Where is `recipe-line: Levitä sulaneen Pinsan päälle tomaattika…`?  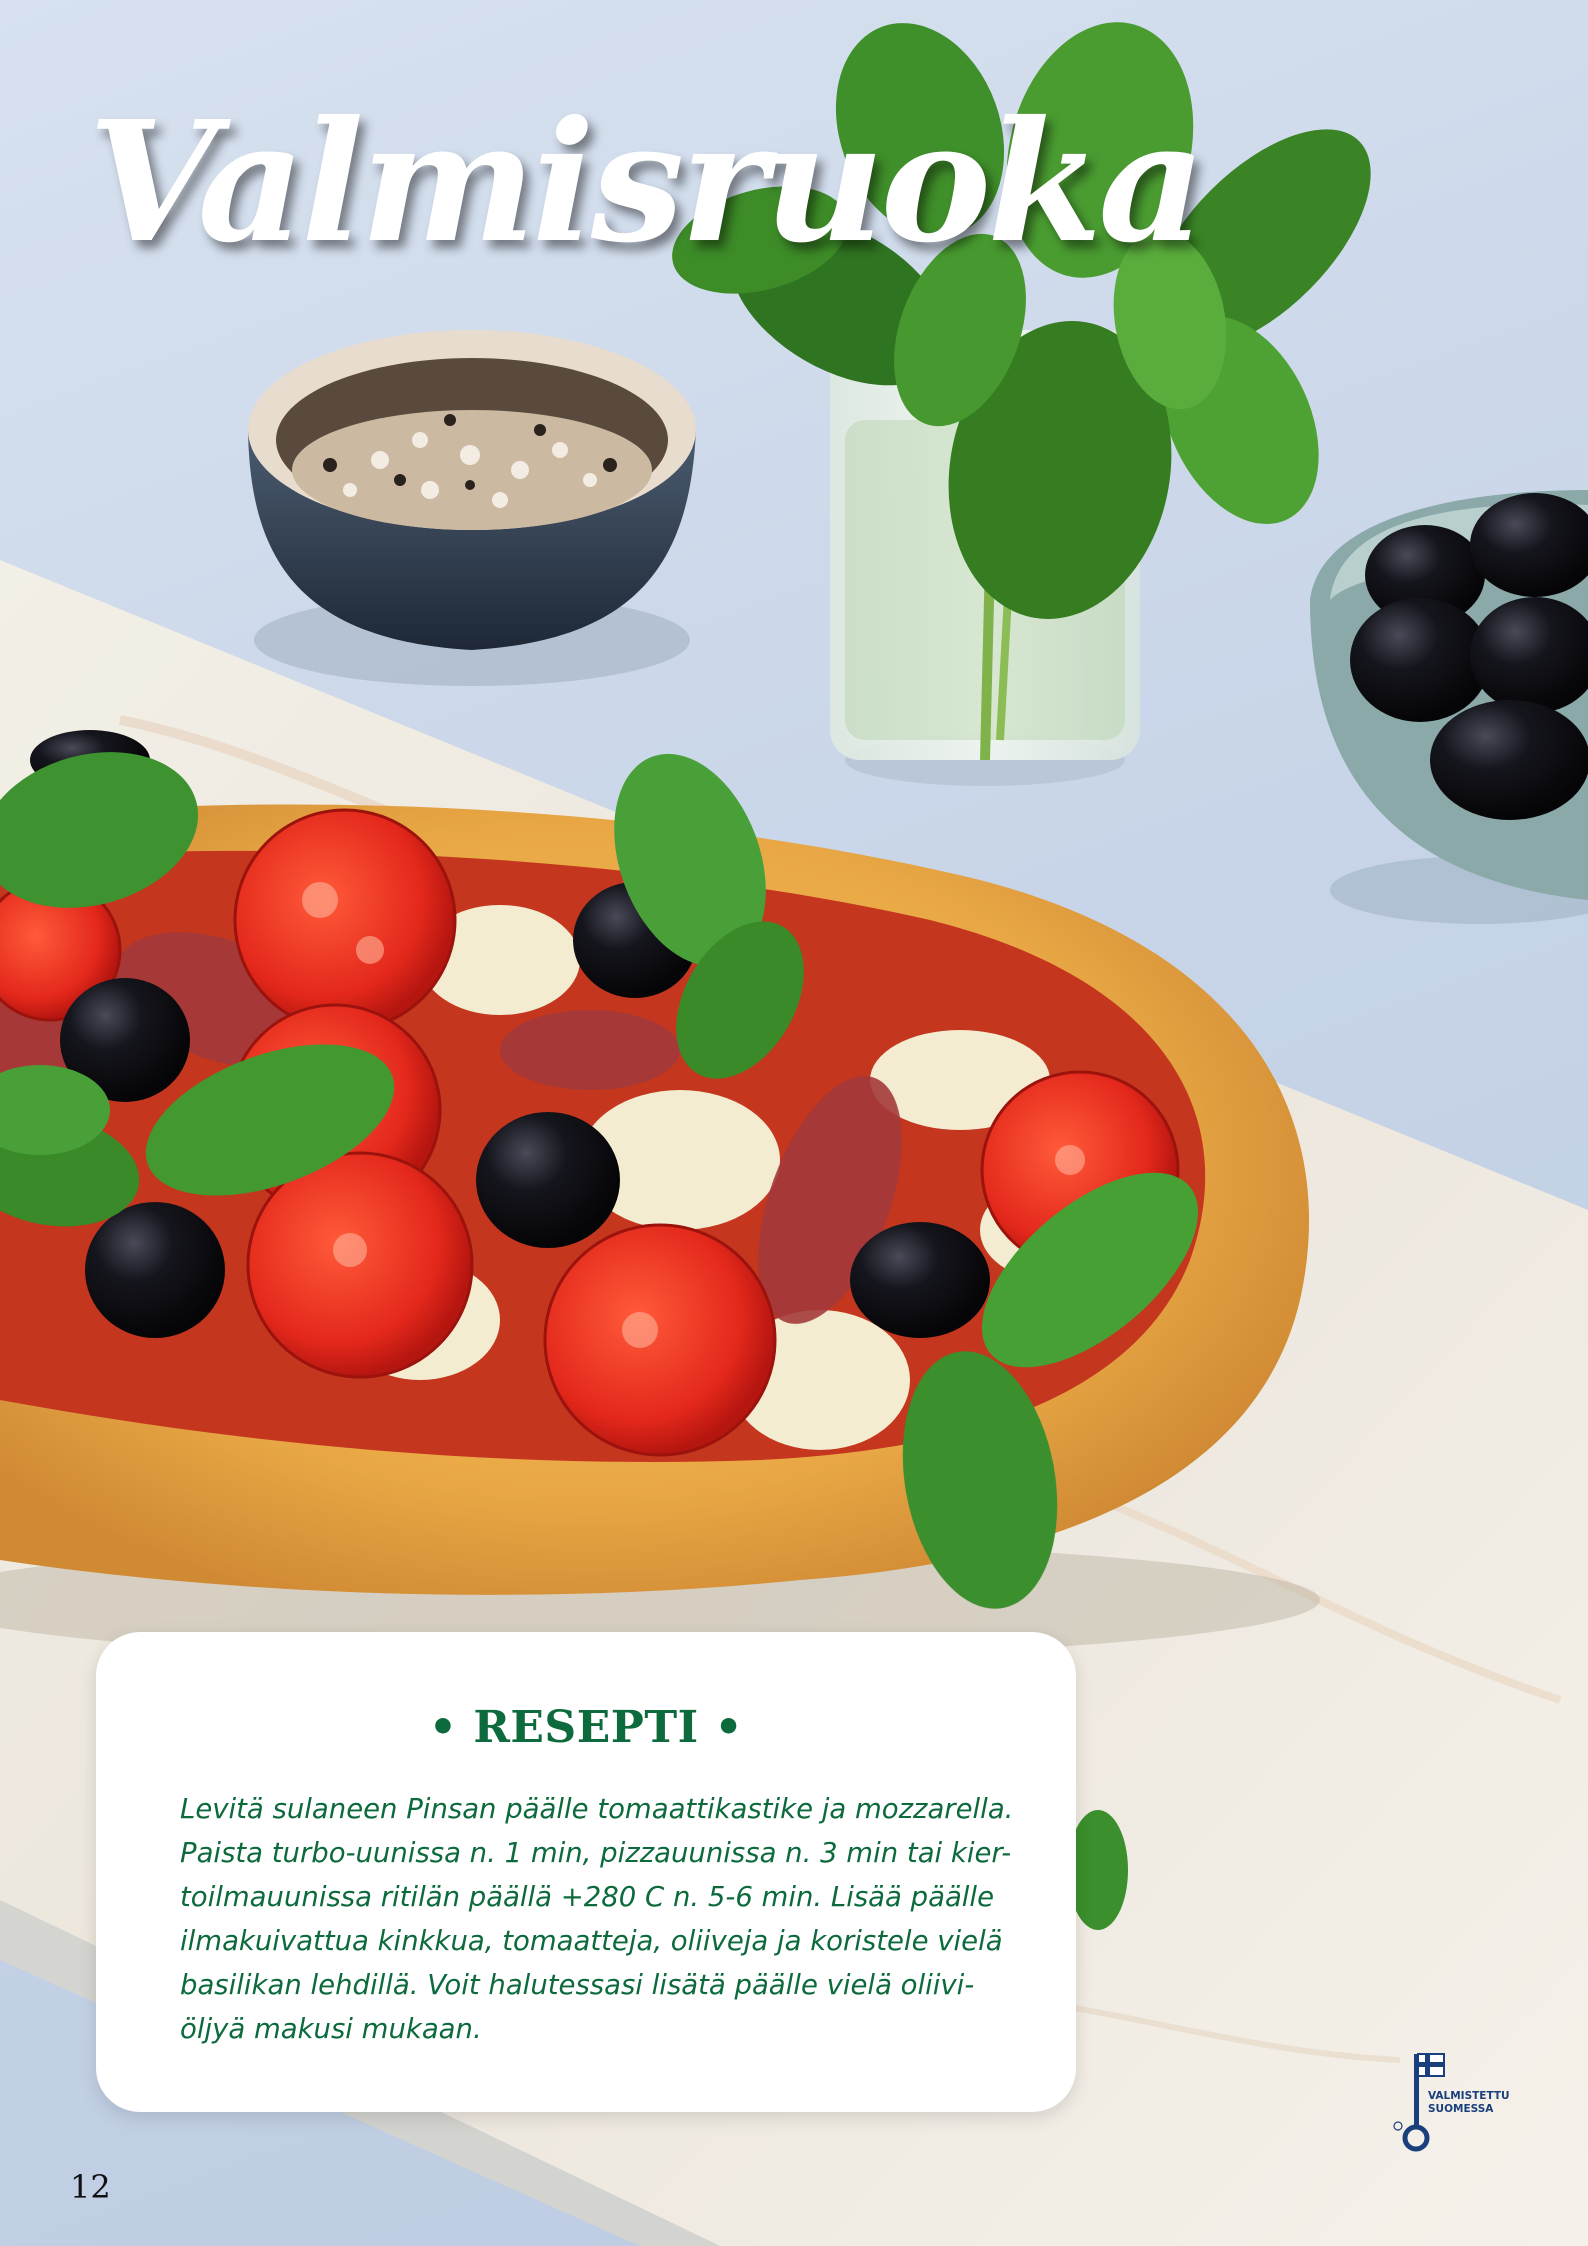 recipe-line: Levitä sulaneen Pinsan päälle tomaattika… is located at coordinates (597, 1809).